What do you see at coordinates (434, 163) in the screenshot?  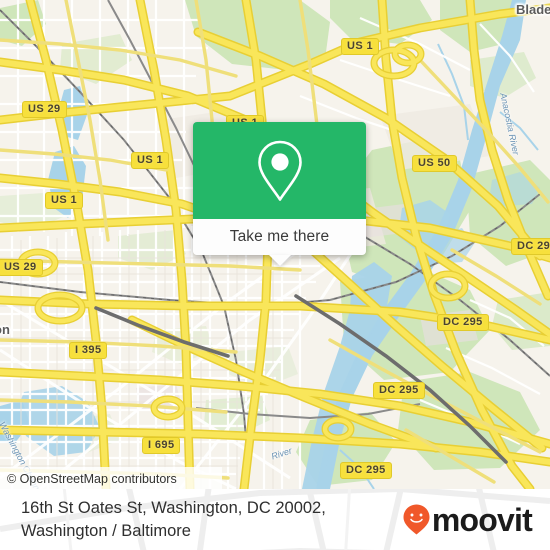 I see `highway-shield: US 50` at bounding box center [434, 163].